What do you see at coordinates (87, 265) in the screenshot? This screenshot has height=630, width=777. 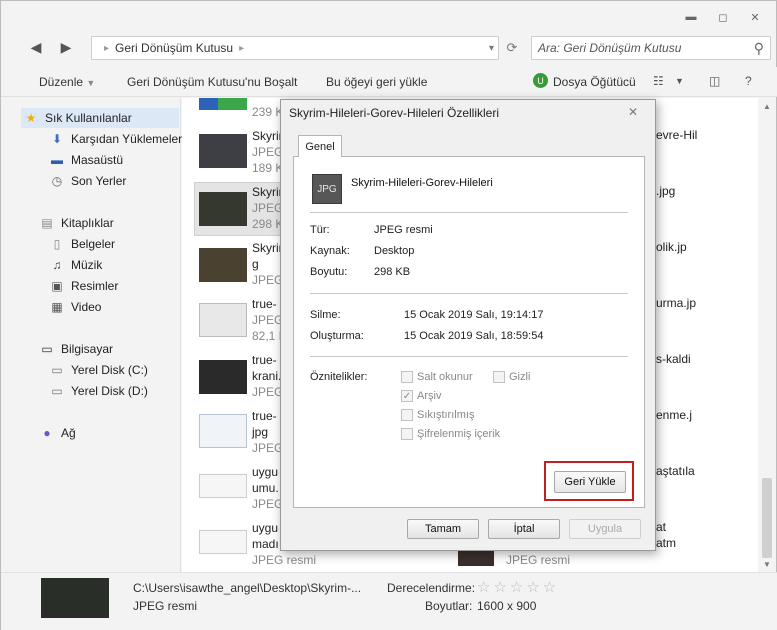 I see `sidebar-item-label: Müzik` at bounding box center [87, 265].